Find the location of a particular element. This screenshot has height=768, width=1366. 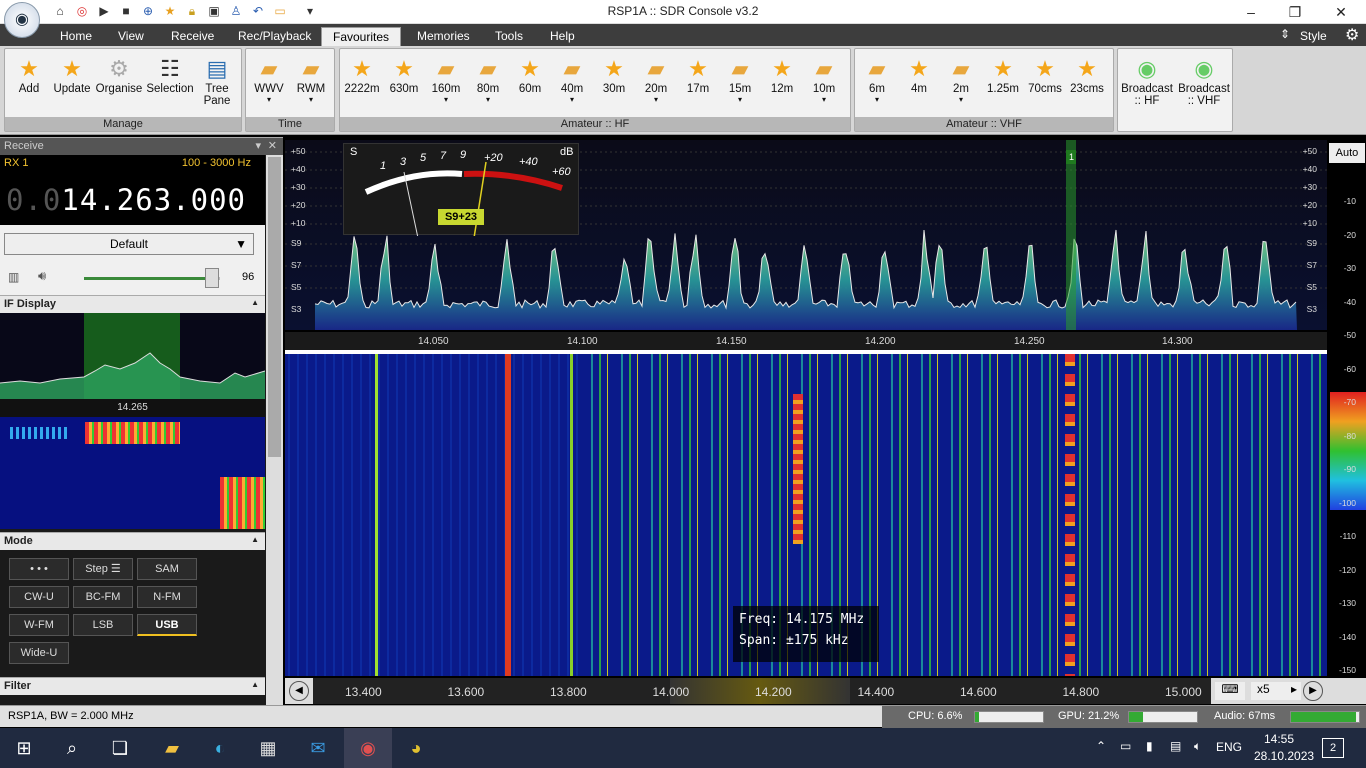

chrome-icon: ◕ is located at coordinates (416, 748).